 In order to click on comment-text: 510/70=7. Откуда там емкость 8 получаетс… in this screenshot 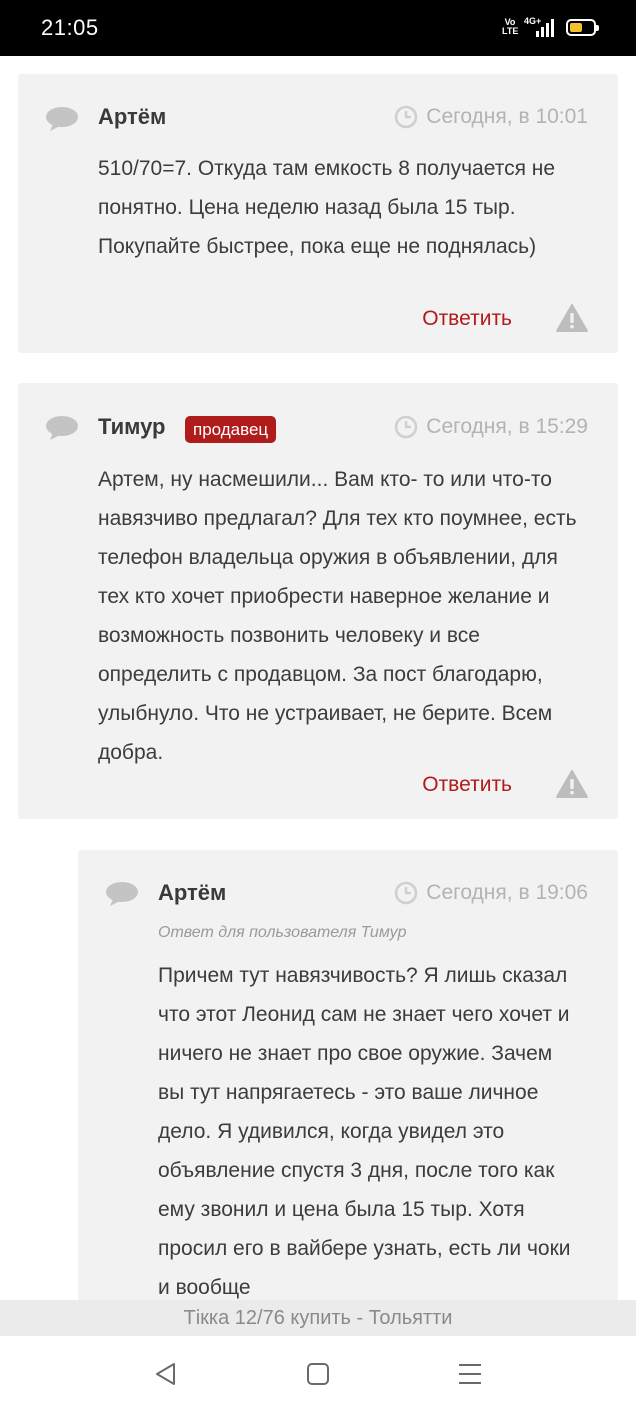, I will do `click(327, 207)`.